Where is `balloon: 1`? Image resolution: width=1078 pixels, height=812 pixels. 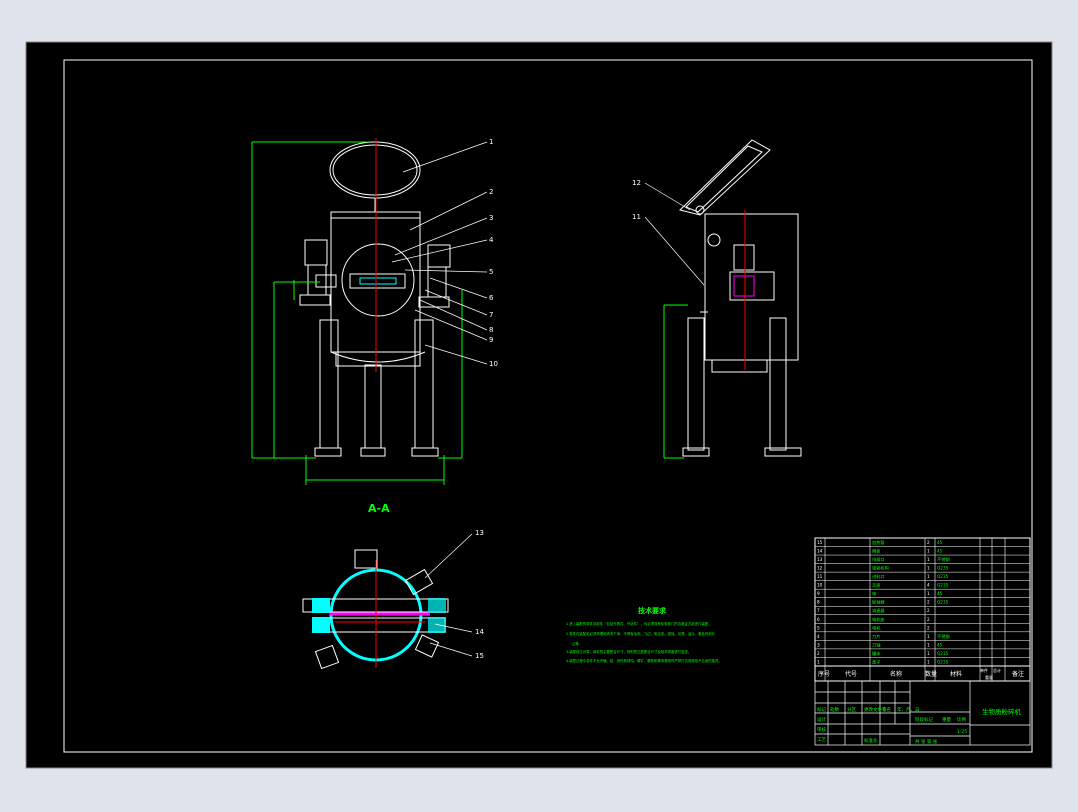 balloon: 1 is located at coordinates (491, 142).